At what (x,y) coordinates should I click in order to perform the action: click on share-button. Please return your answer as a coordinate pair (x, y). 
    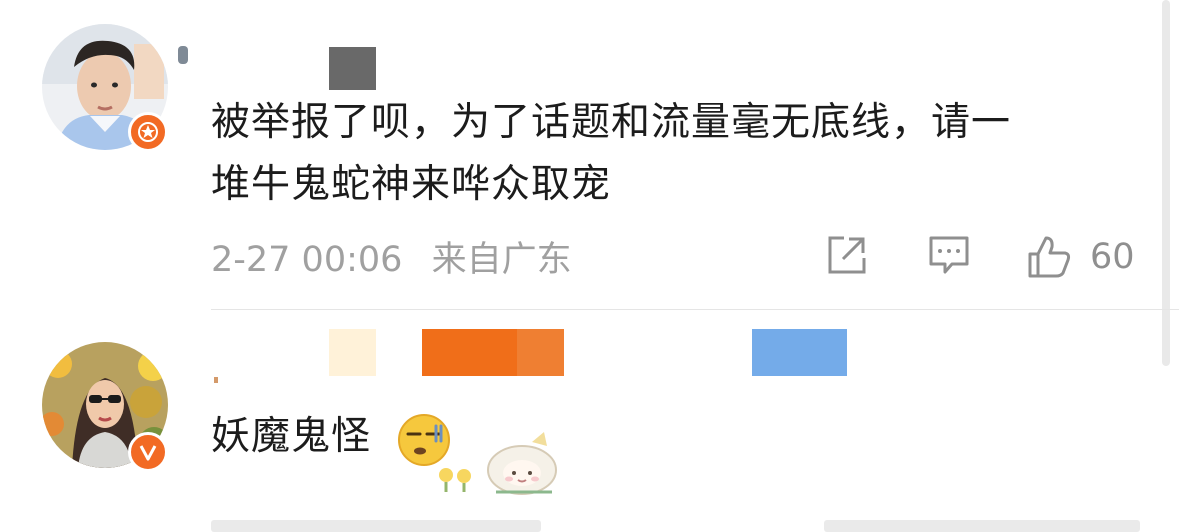
    Looking at the image, I should click on (847, 255).